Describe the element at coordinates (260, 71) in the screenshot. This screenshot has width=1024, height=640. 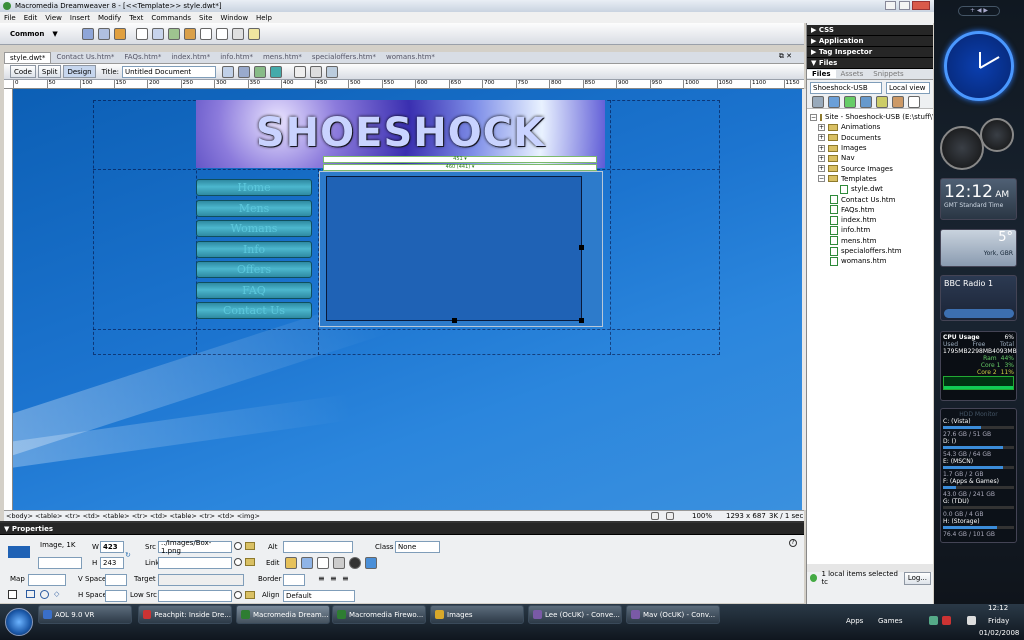
I see `debug-icon` at that location.